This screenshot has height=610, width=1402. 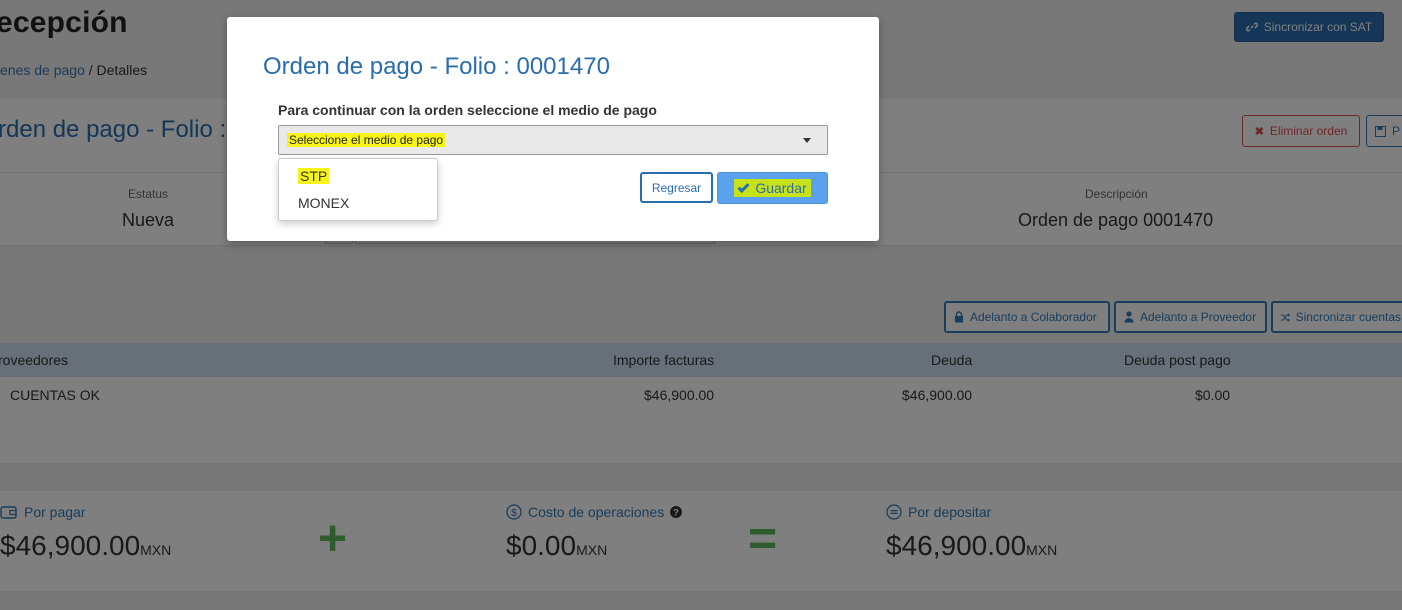 I want to click on option-stp-label: STP, so click(x=314, y=176).